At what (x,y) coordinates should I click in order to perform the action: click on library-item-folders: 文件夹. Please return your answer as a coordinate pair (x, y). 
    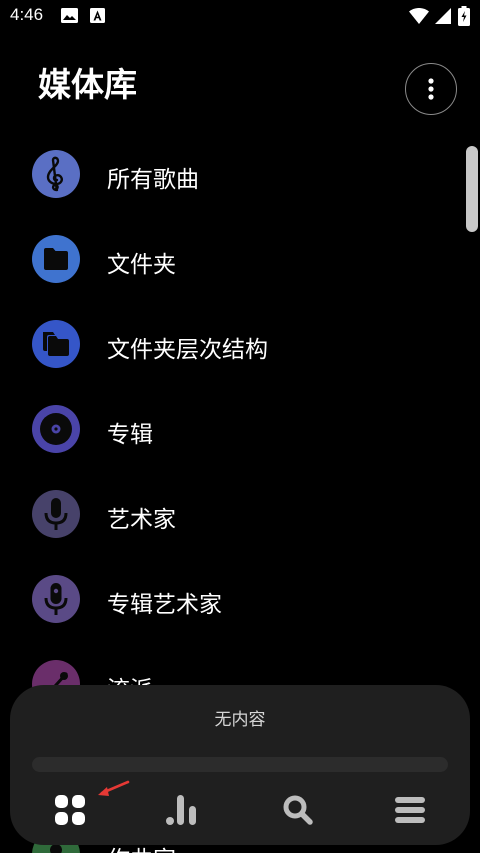
    Looking at the image, I should click on (230, 257).